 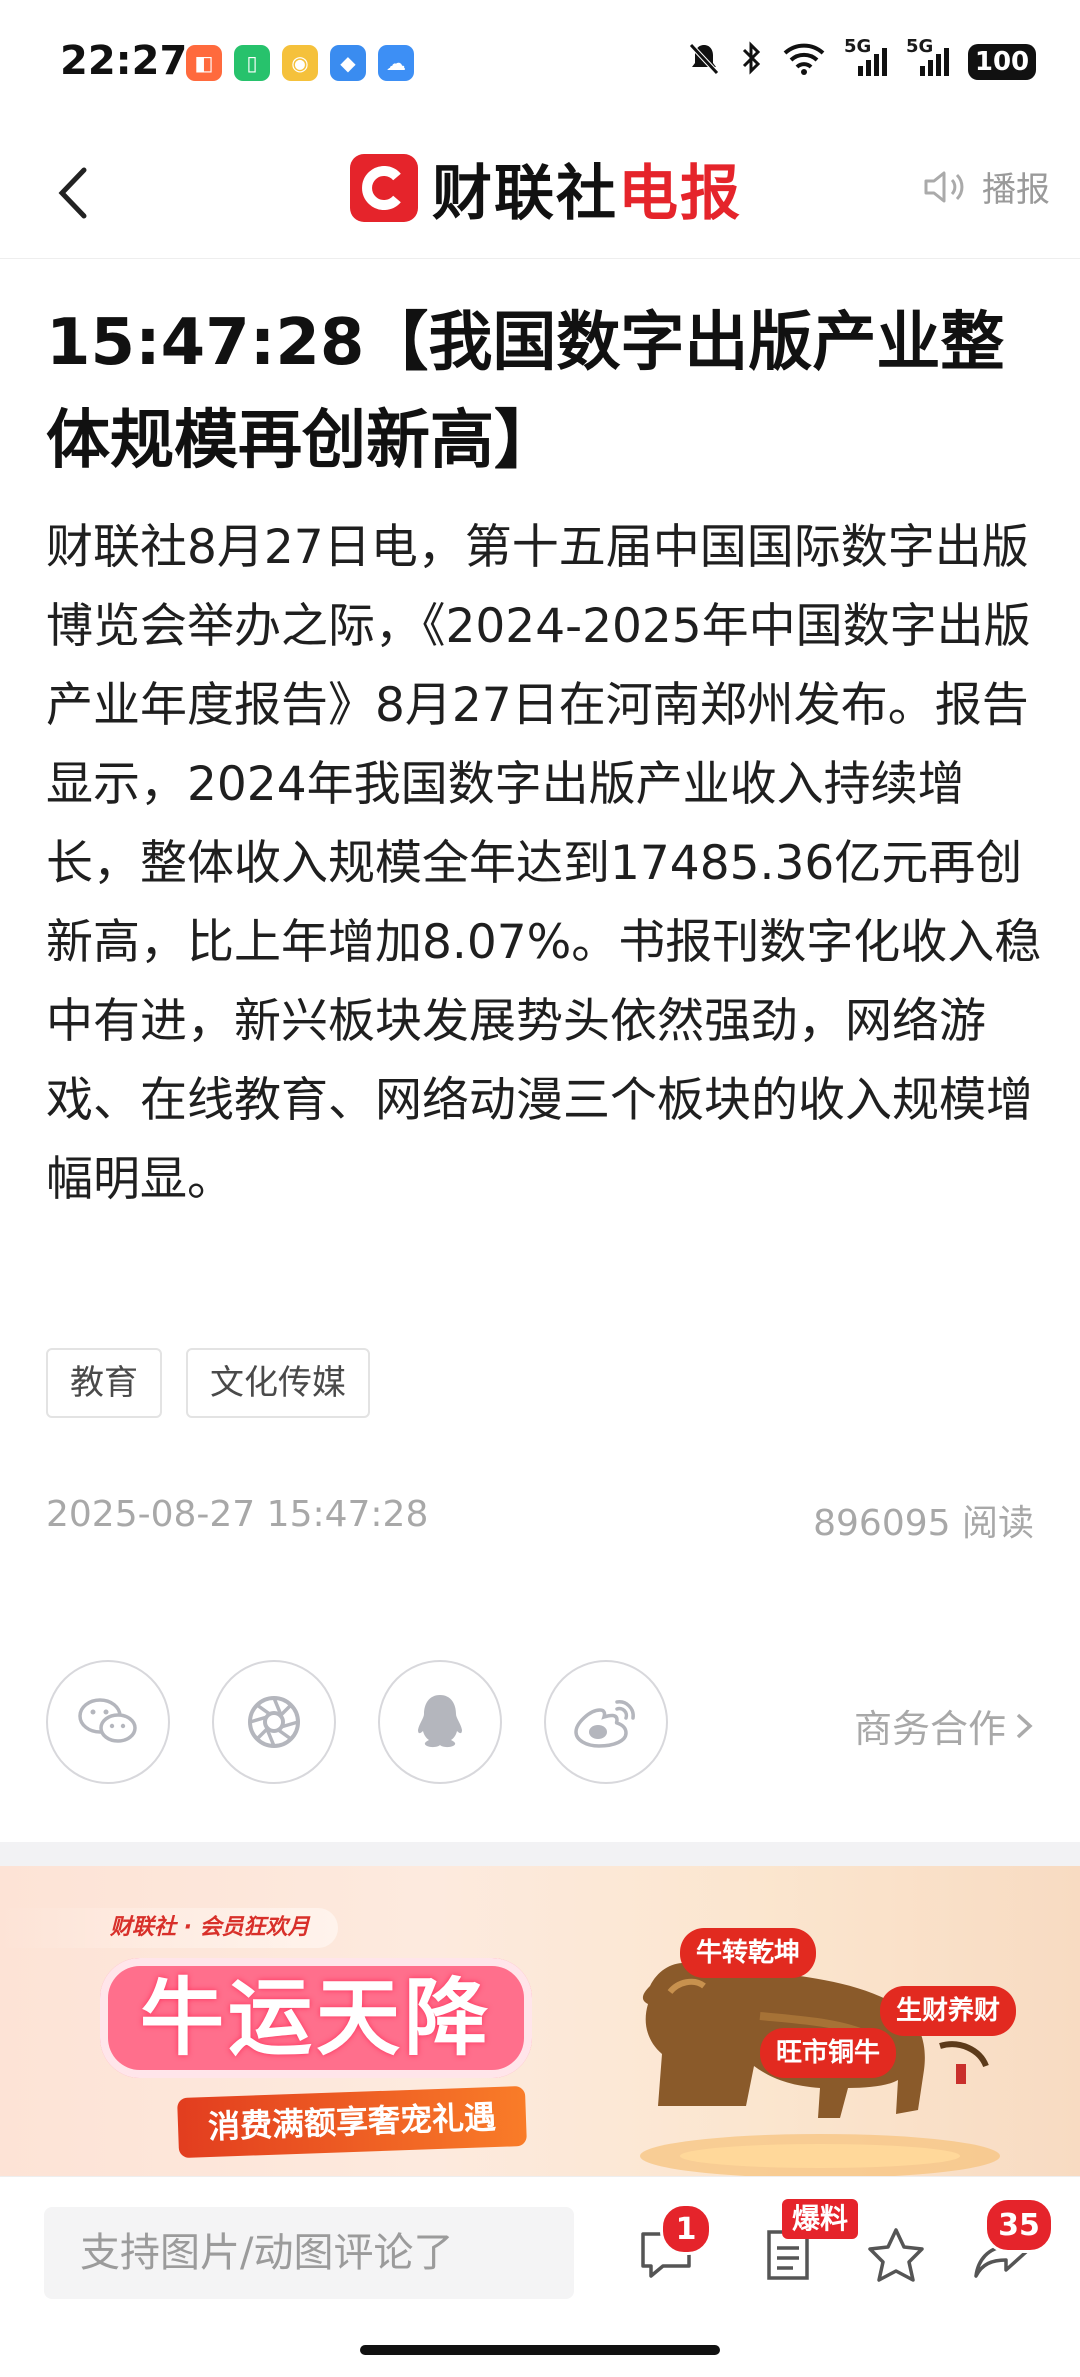 I want to click on share-qq-button, so click(x=440, y=1722).